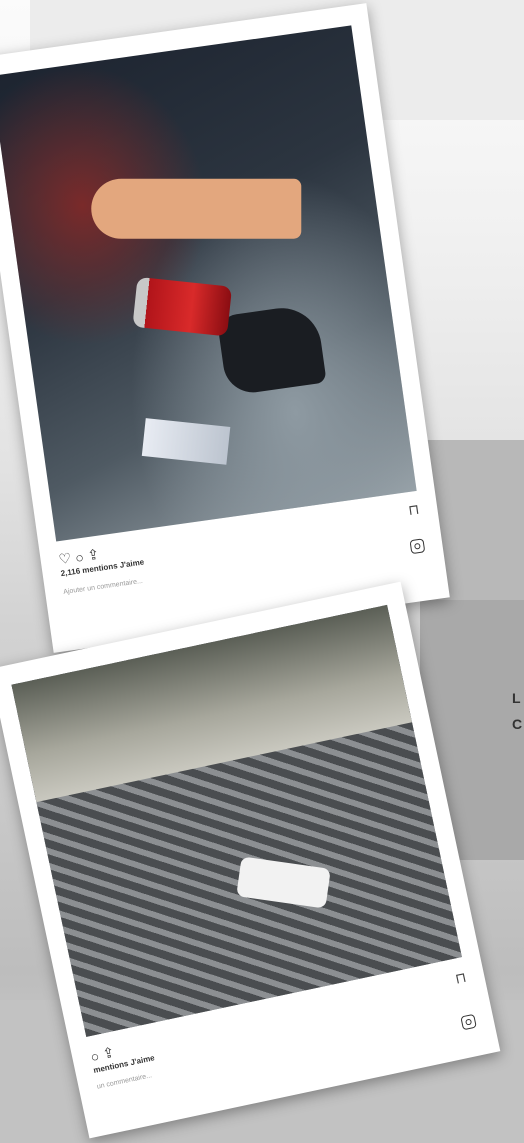  Describe the element at coordinates (517, 724) in the screenshot. I see `side-letter-2: C` at that location.